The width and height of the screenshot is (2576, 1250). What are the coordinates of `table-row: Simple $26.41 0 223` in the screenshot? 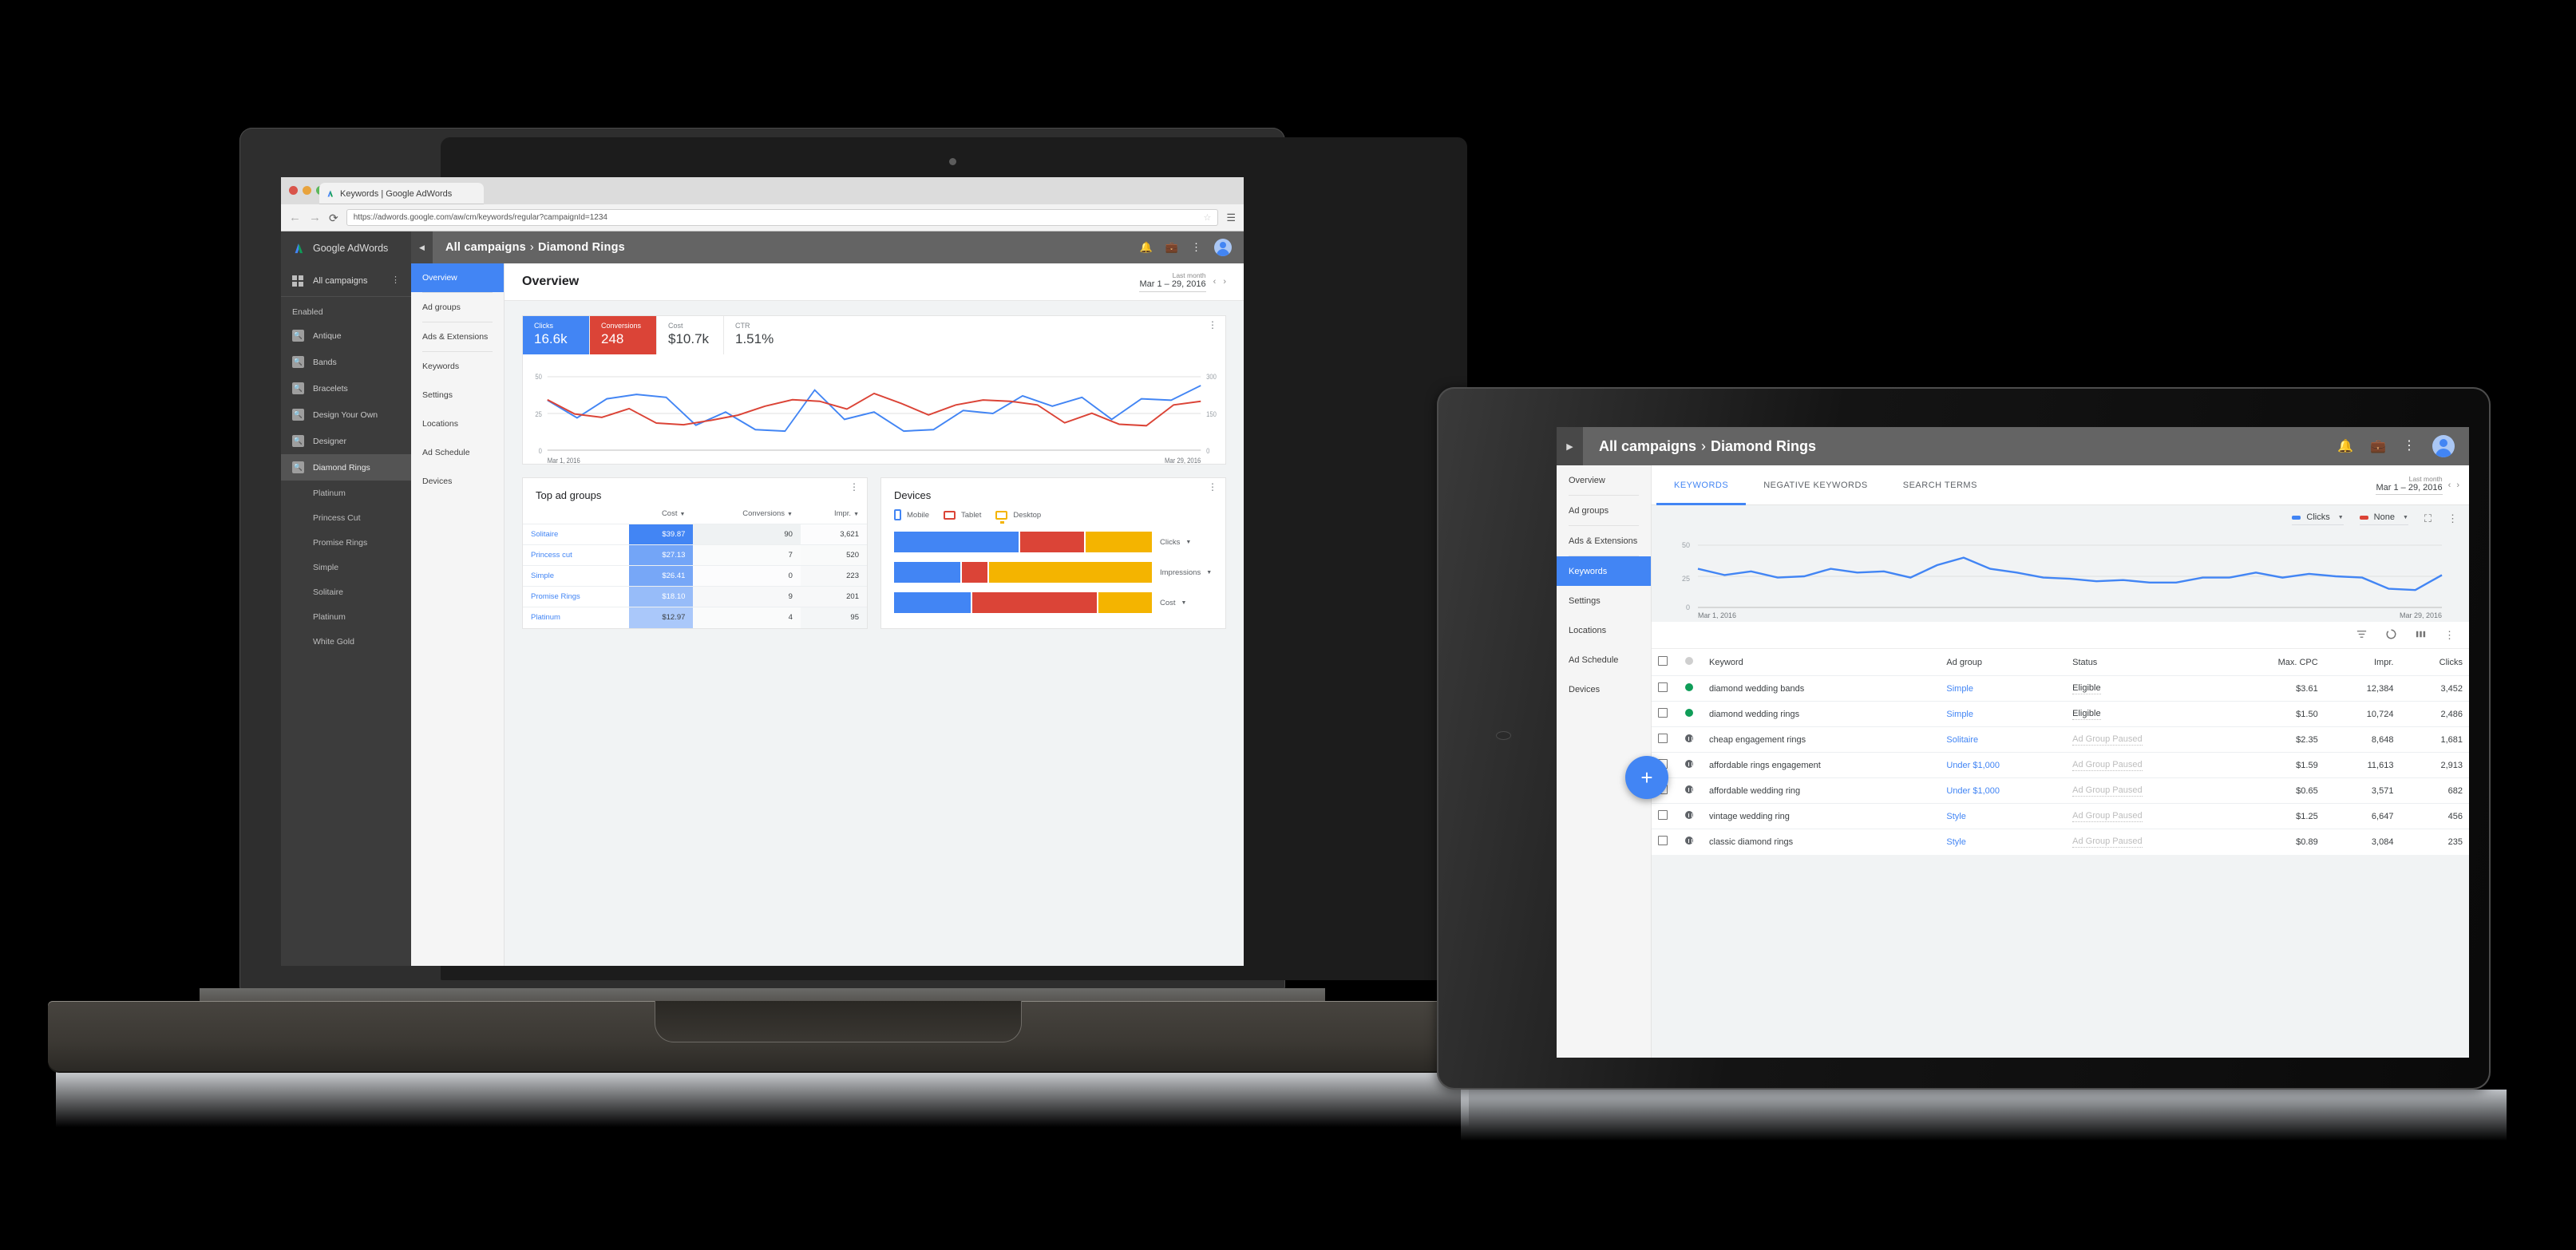 It's located at (695, 576).